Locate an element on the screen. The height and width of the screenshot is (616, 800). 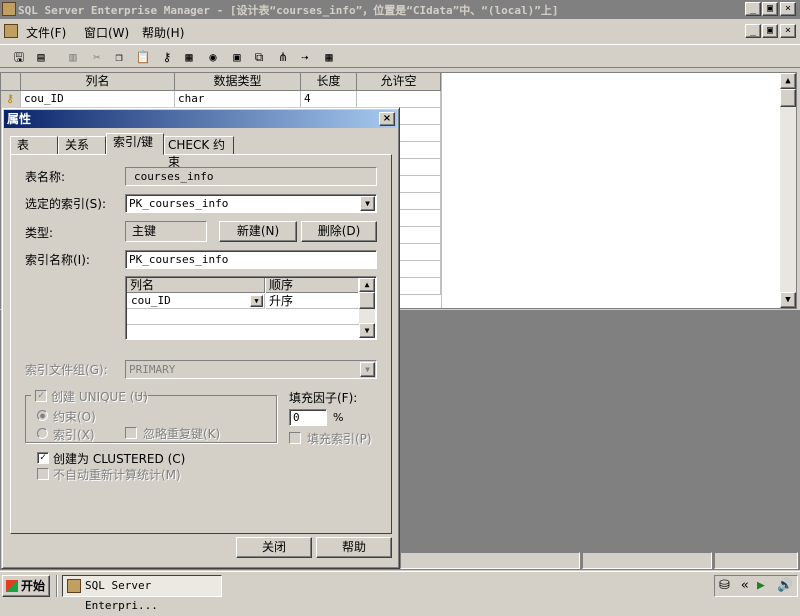
column-header-datatype: 数据类型 is located at coordinates (238, 82).